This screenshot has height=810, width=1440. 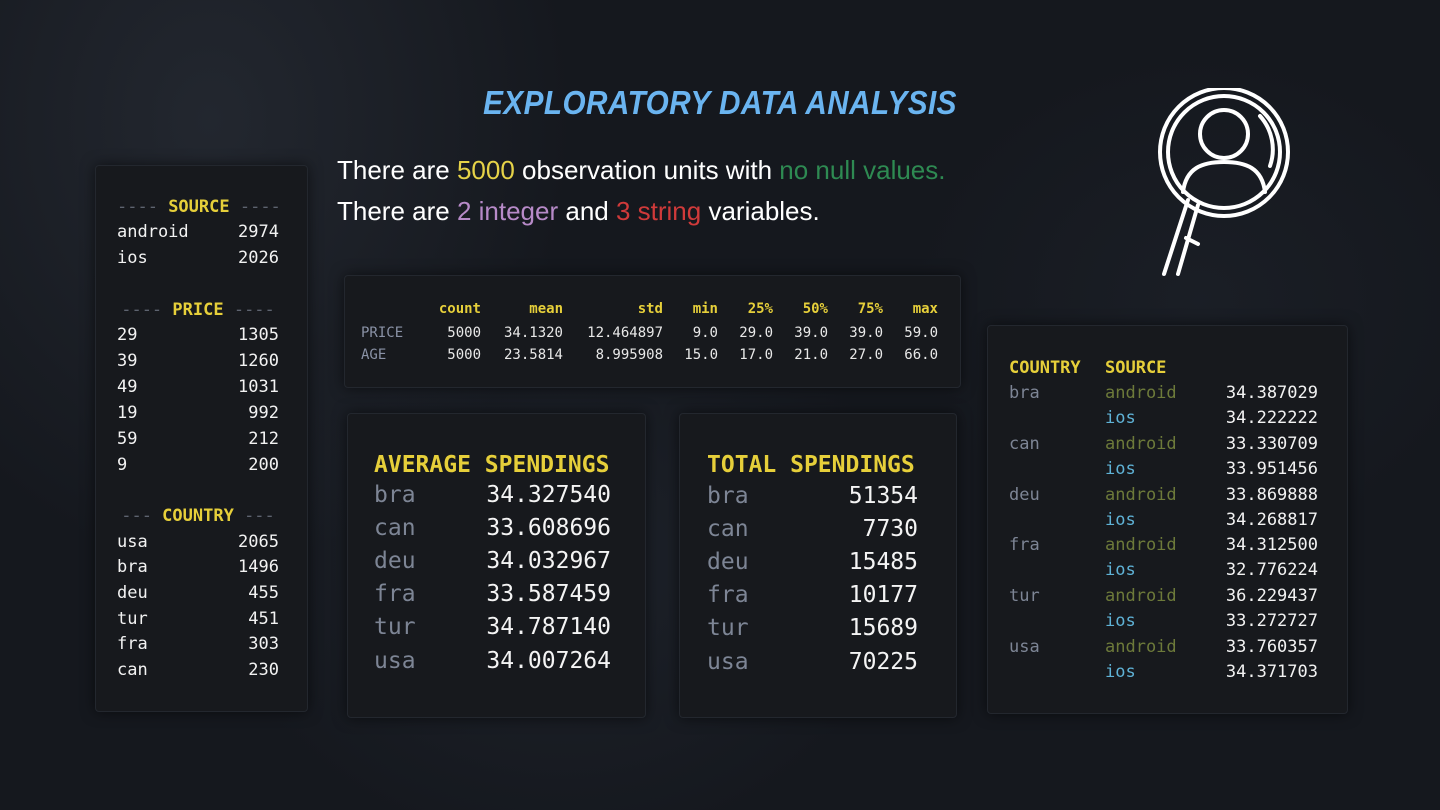 What do you see at coordinates (883, 562) in the screenshot?
I see `row-value: 15485` at bounding box center [883, 562].